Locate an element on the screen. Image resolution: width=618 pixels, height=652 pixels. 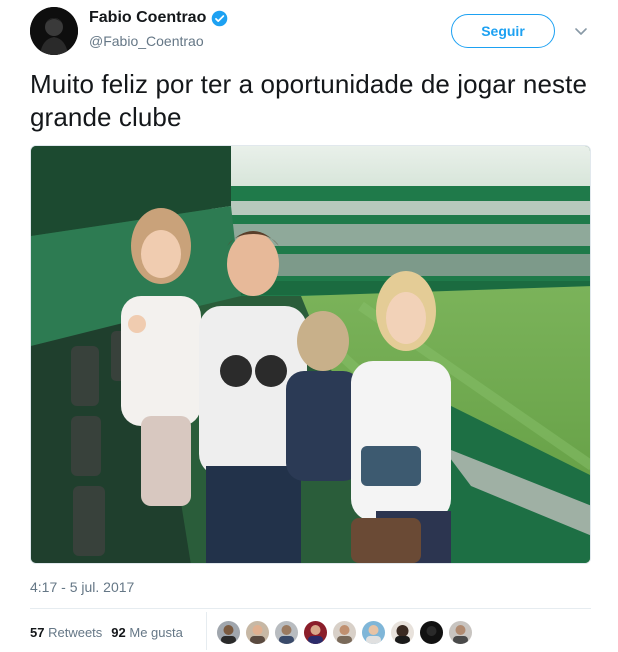
tweet-timestamp: 4:17 - 5 jul. 2017 is located at coordinates (82, 587).